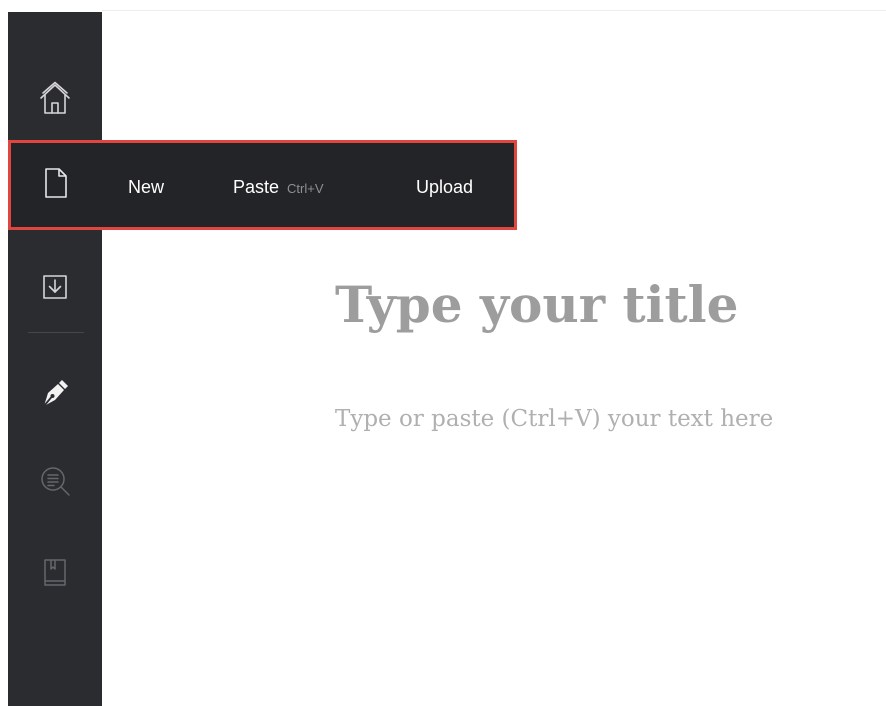 The image size is (886, 706). Describe the element at coordinates (610, 419) in the screenshot. I see `body-text-input: Type or paste (Ctrl+V) your text here` at that location.